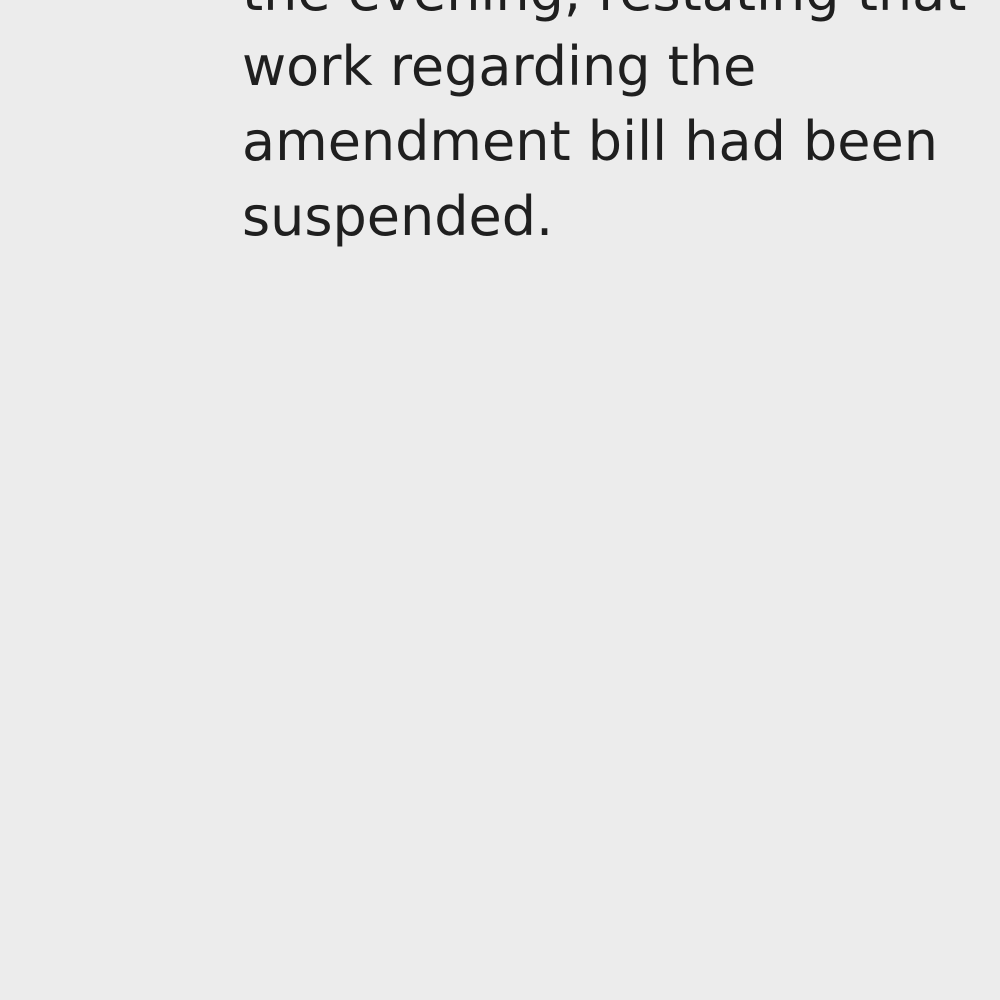 This screenshot has width=1000, height=1000. I want to click on article-line-1: the evening, restating that, so click(612, 14).